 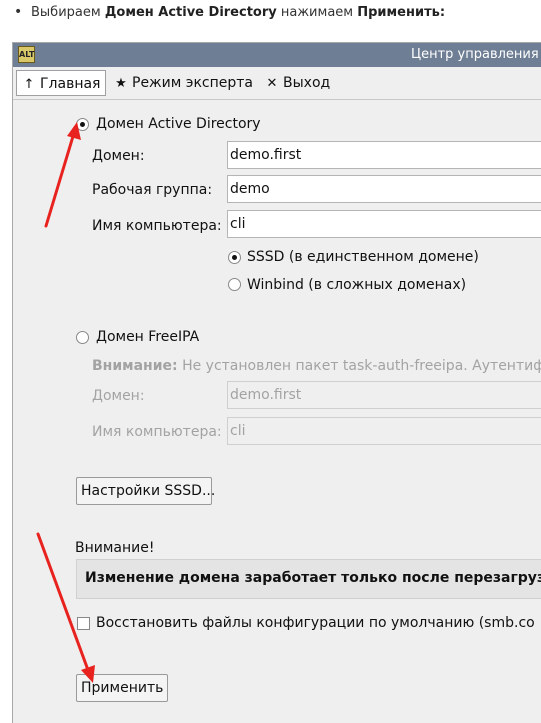 What do you see at coordinates (65, 402) in the screenshot?
I see `annotation-arrows` at bounding box center [65, 402].